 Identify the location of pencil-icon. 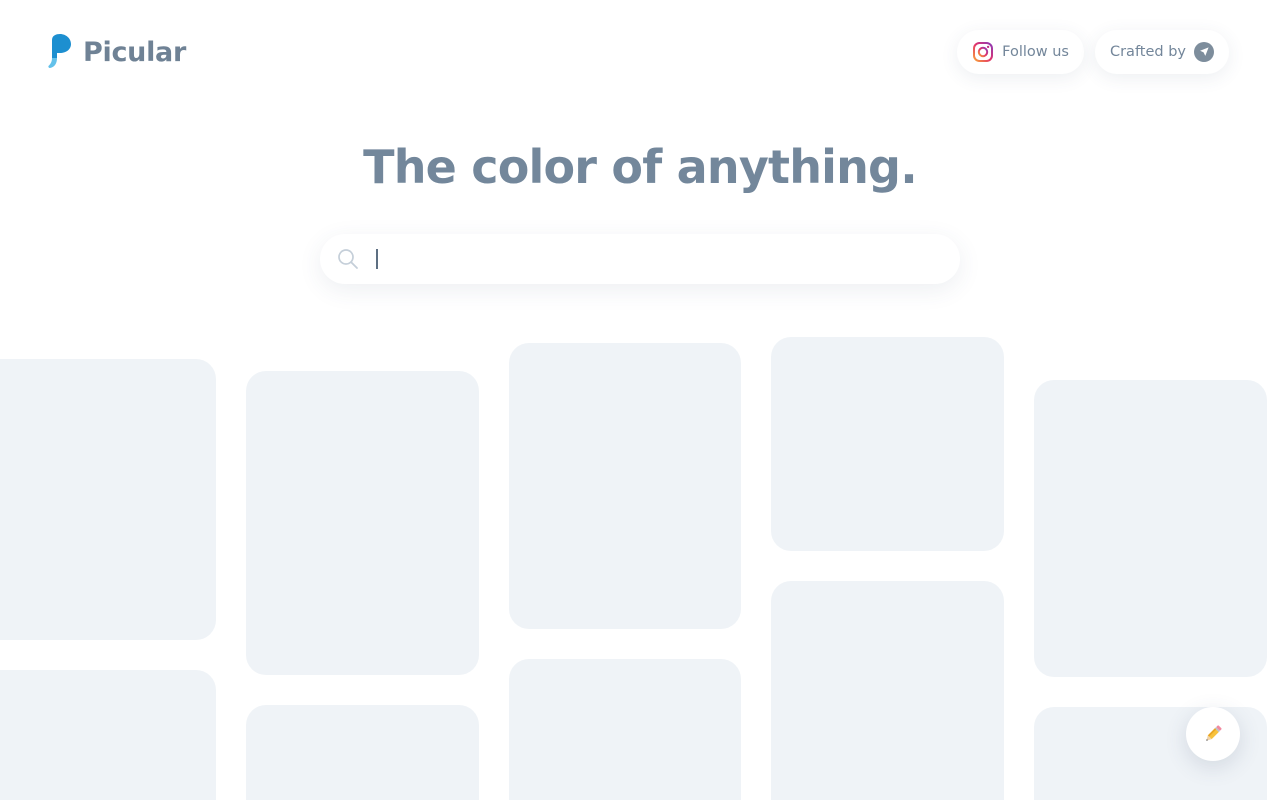
(1214, 733).